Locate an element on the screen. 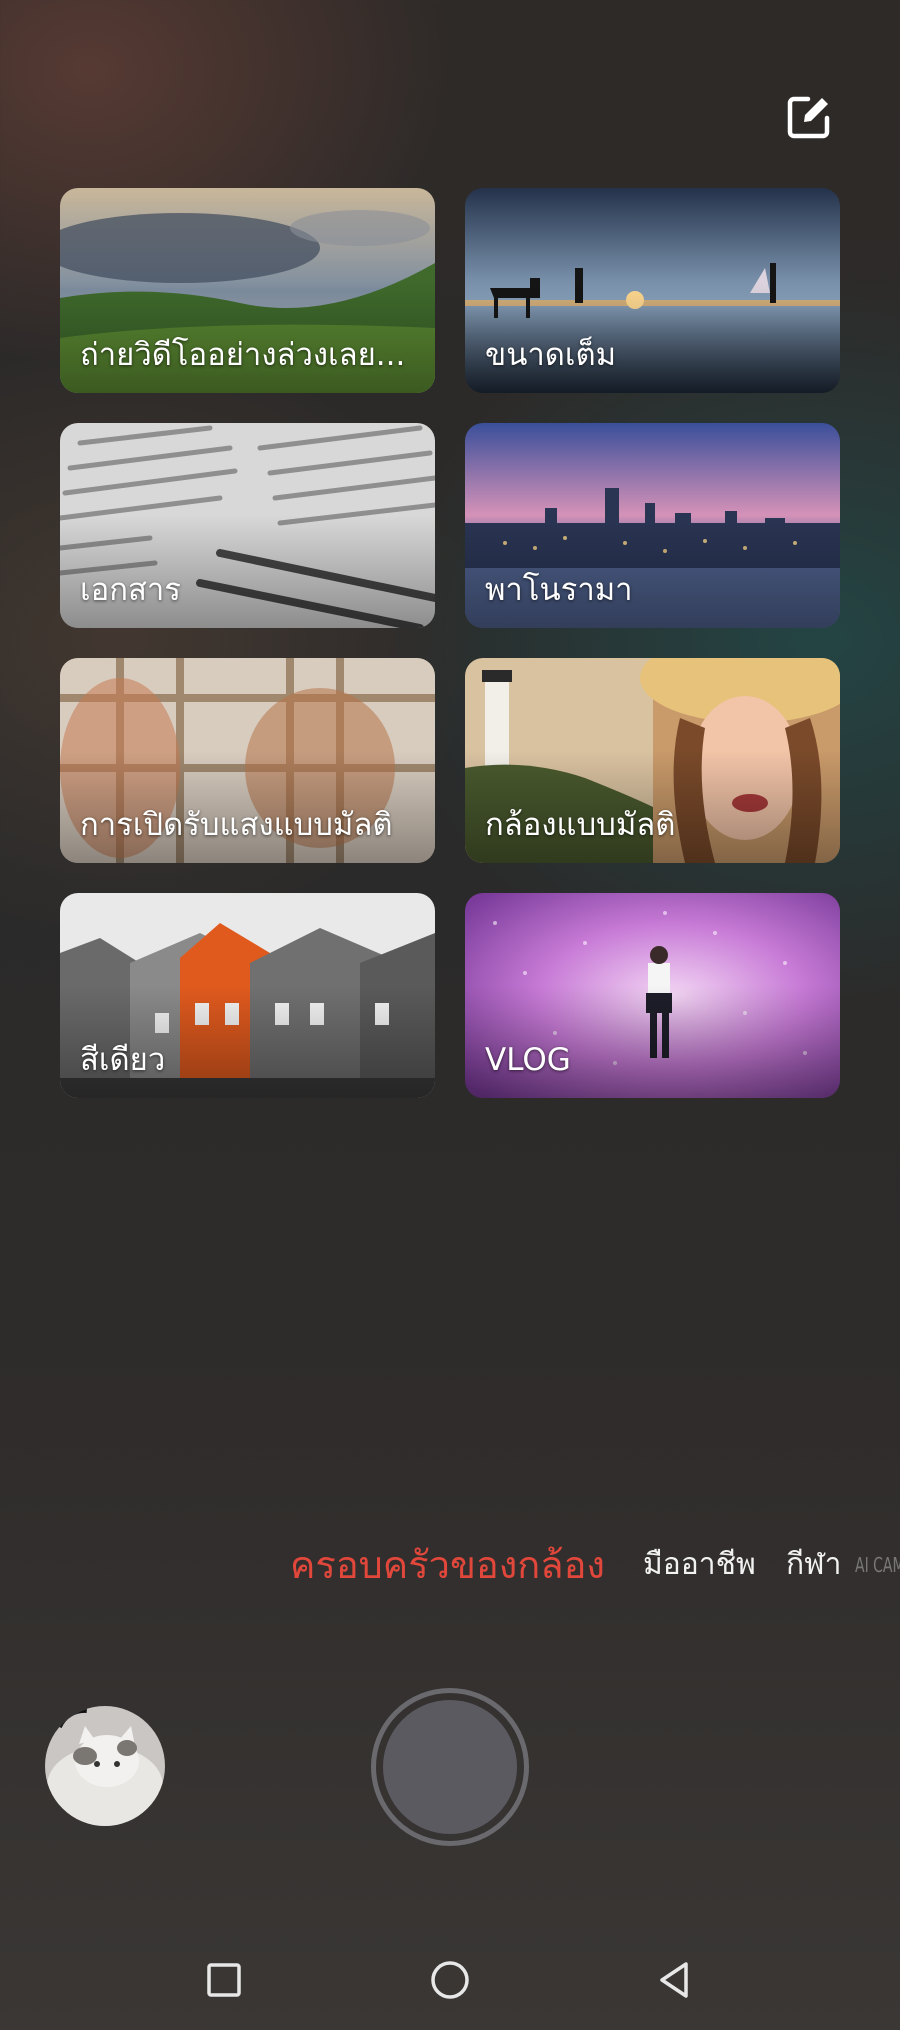  mode-label: พาโนรามา is located at coordinates (559, 590).